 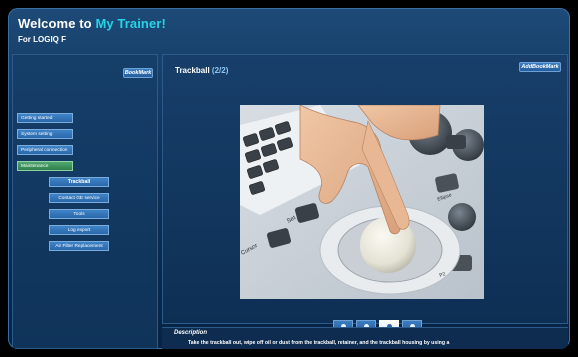 What do you see at coordinates (79, 246) in the screenshot?
I see `sidebar-subitem-air-filter-replacement: Air Filter Replacement` at bounding box center [79, 246].